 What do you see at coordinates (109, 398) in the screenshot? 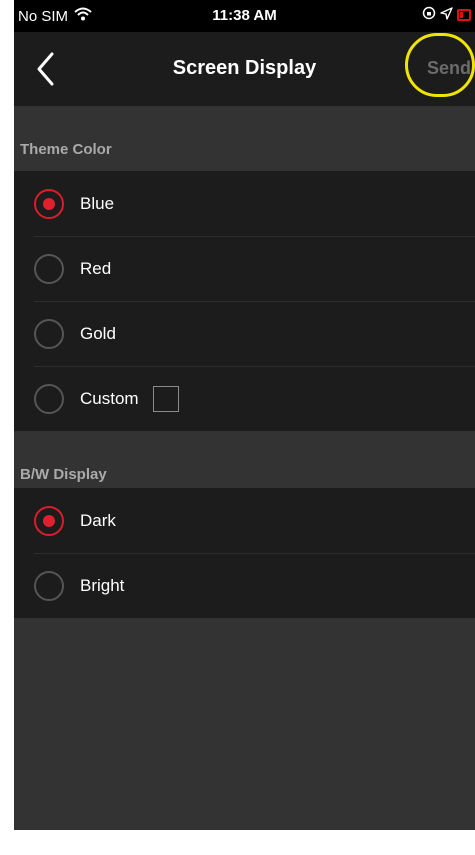
I see `option-label: Custom` at bounding box center [109, 398].